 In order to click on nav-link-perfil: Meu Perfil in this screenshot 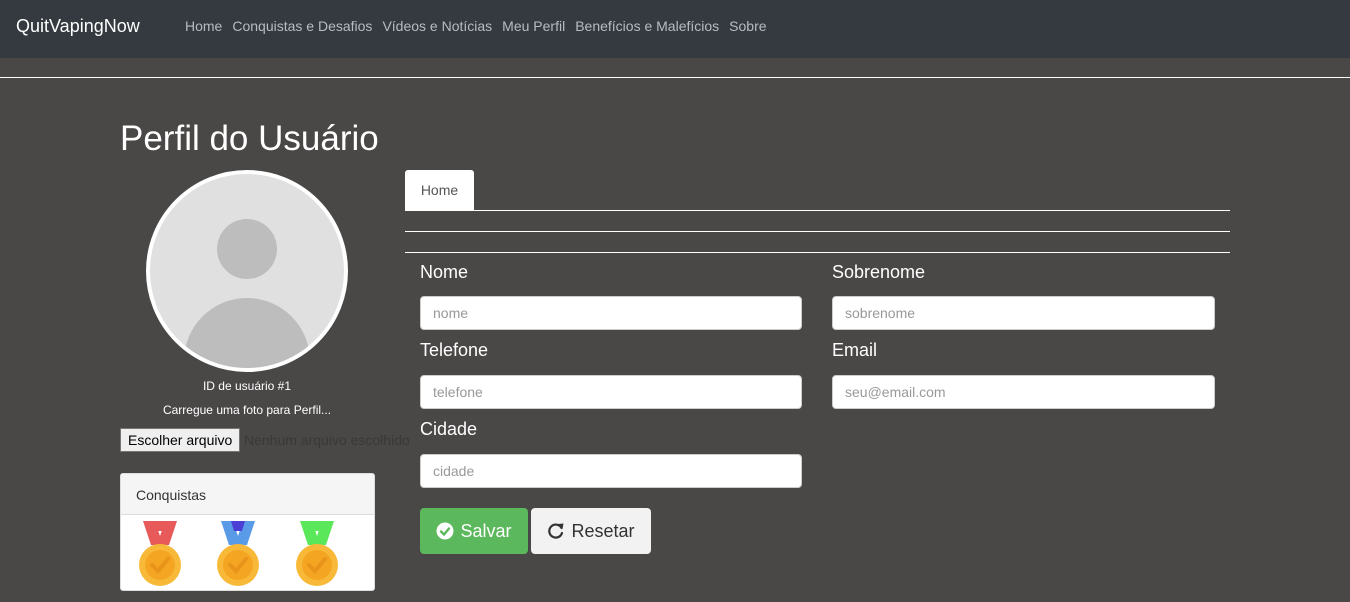, I will do `click(533, 26)`.